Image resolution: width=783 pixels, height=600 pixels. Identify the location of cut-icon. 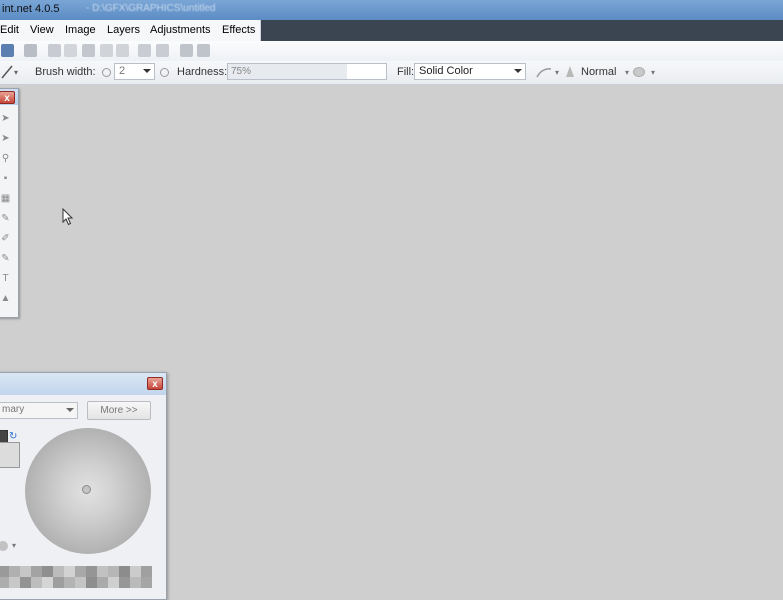
(54, 50).